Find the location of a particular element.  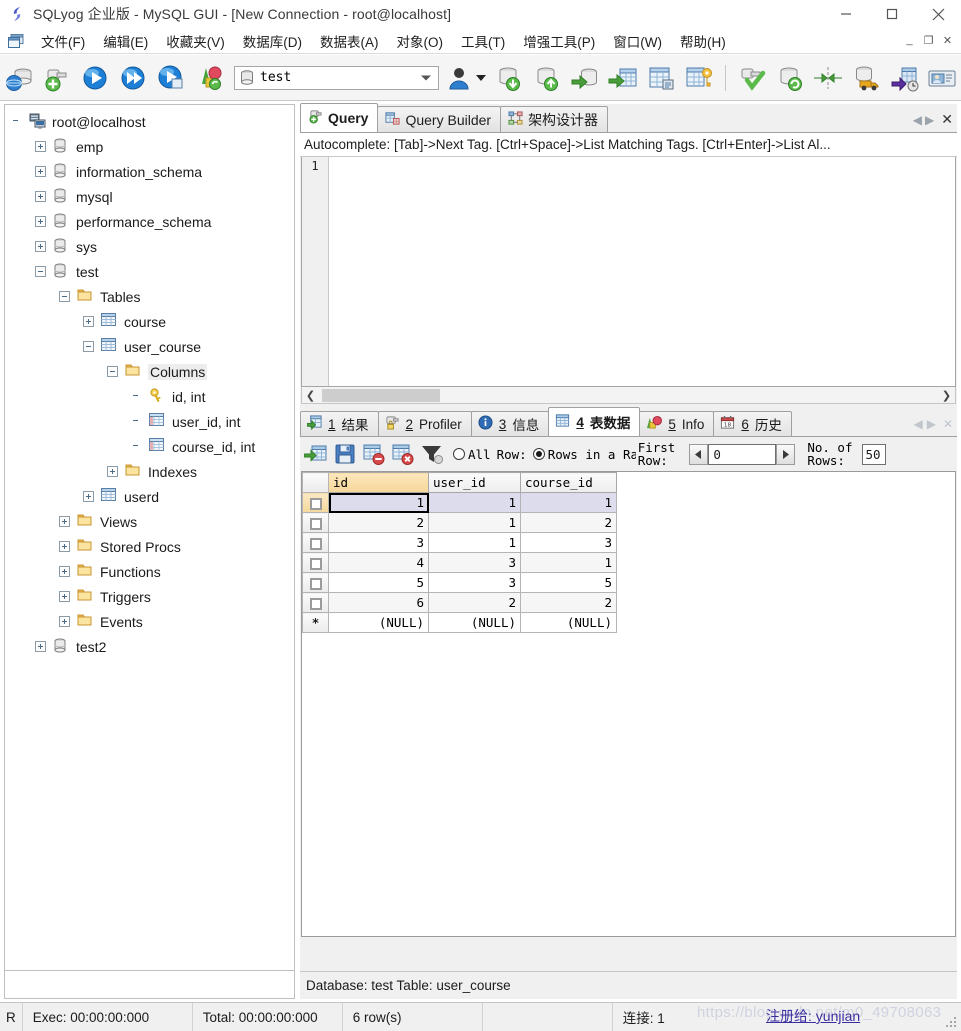

result-tab-close-icon: ✕ is located at coordinates (948, 424).